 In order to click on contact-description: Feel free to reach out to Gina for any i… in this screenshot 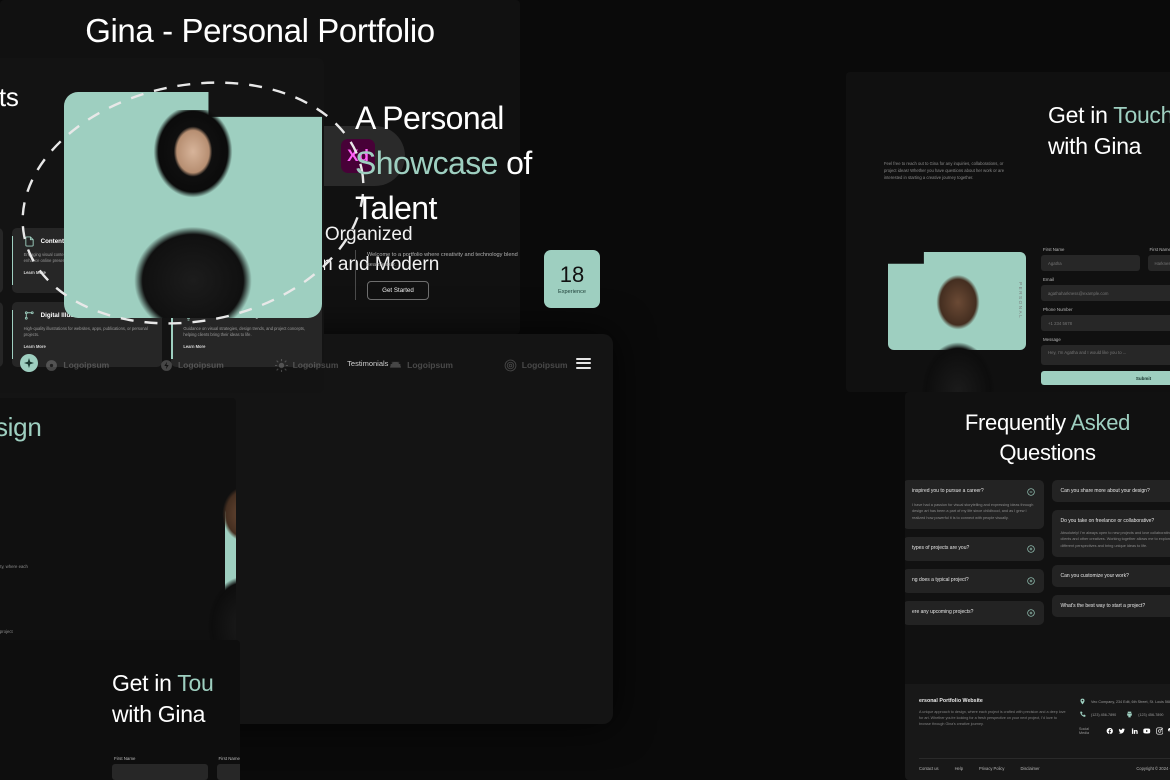, I will do `click(944, 170)`.